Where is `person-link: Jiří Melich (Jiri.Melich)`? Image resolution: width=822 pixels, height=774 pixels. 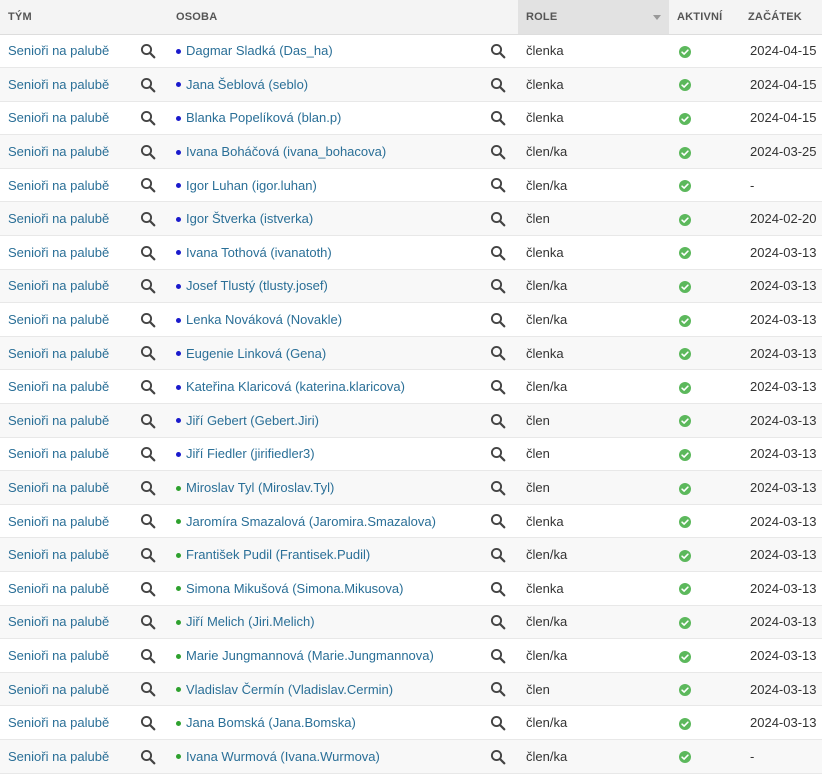
person-link: Jiří Melich (Jiri.Melich) is located at coordinates (250, 621).